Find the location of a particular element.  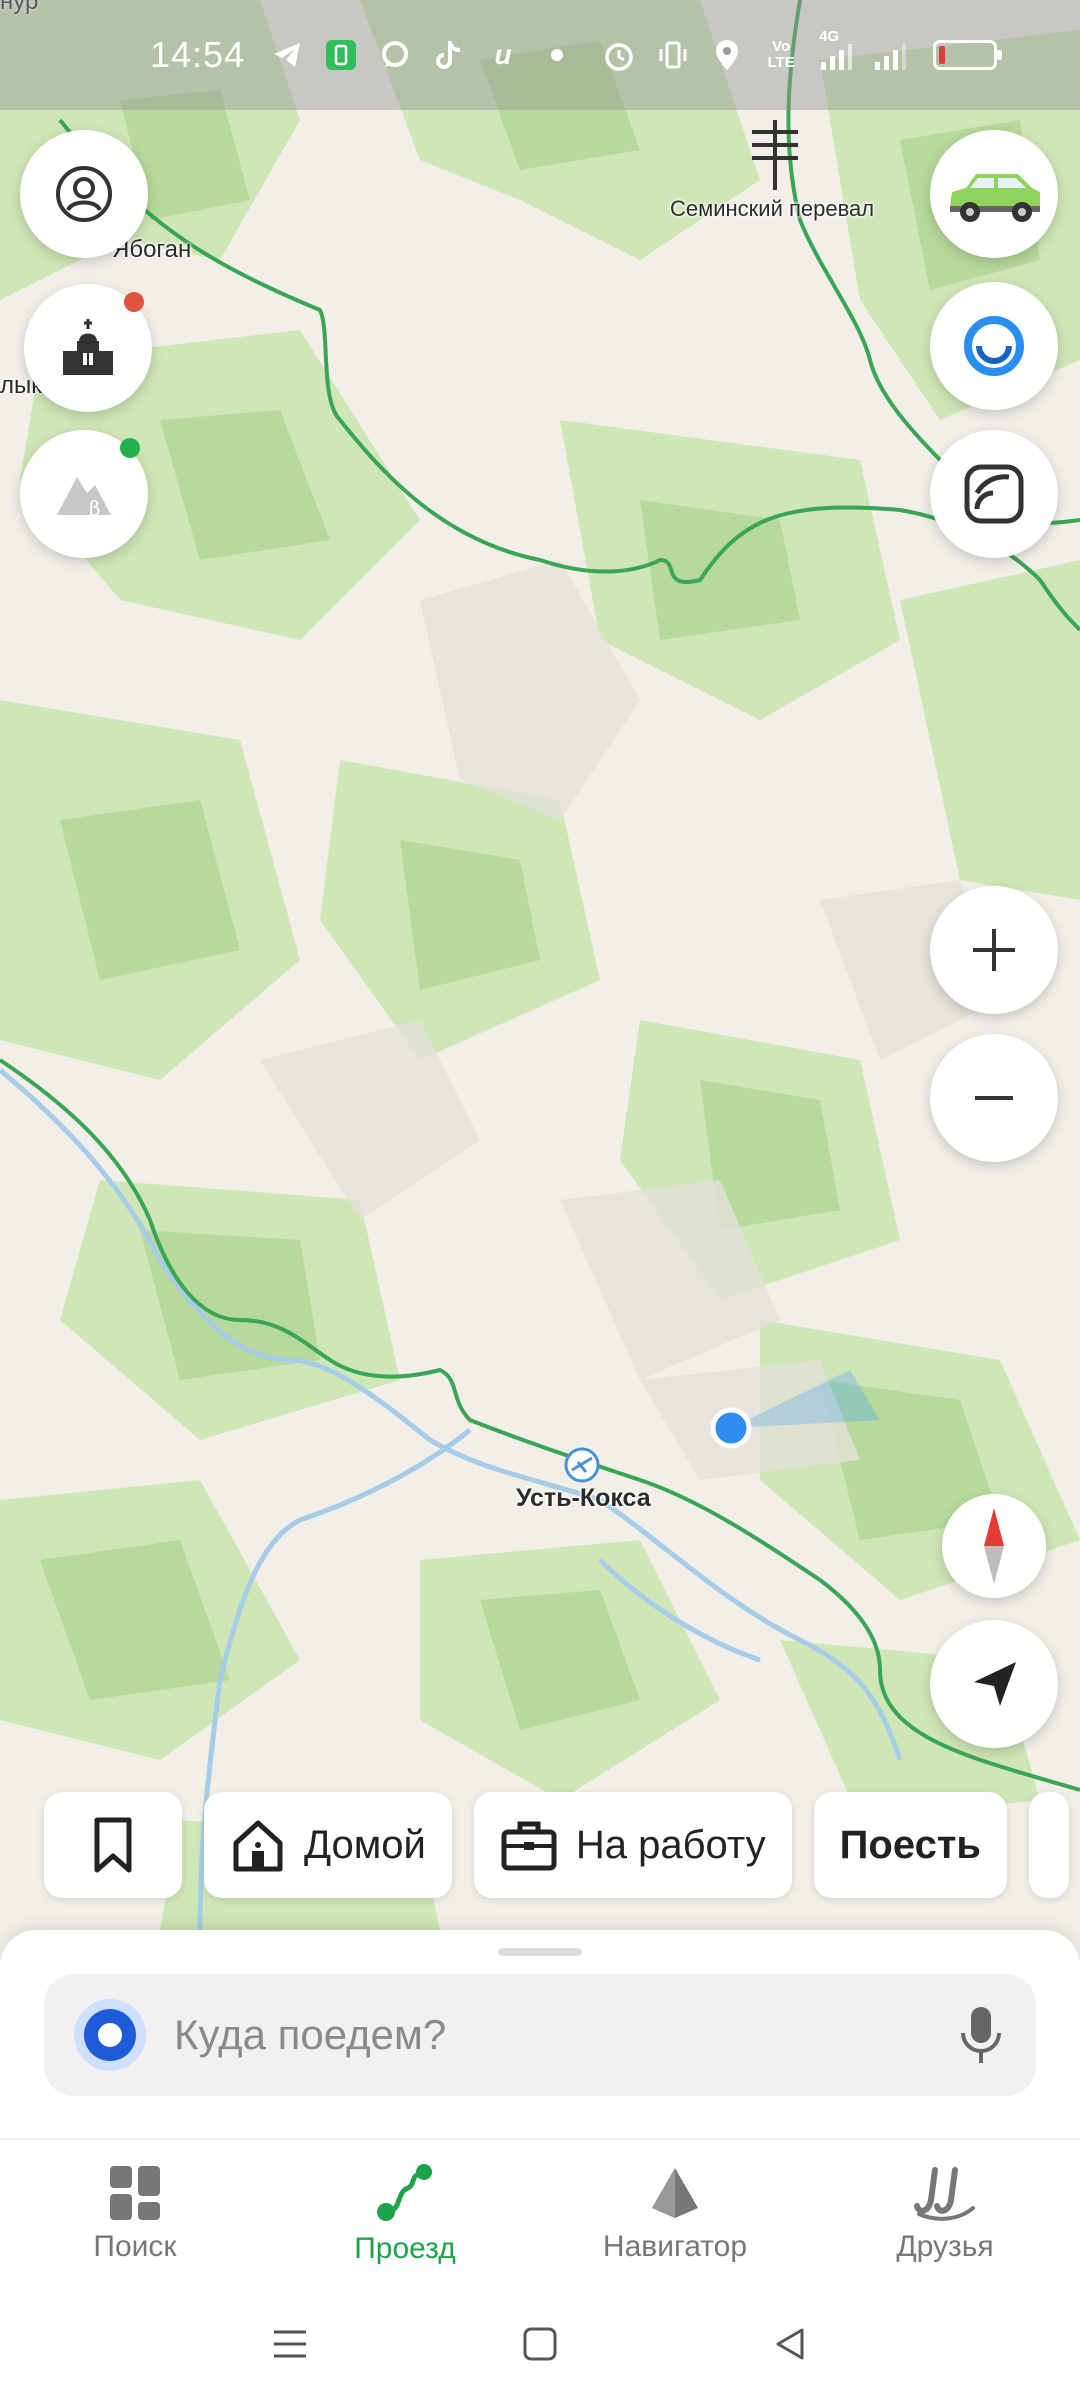

search-input is located at coordinates (565, 2035).